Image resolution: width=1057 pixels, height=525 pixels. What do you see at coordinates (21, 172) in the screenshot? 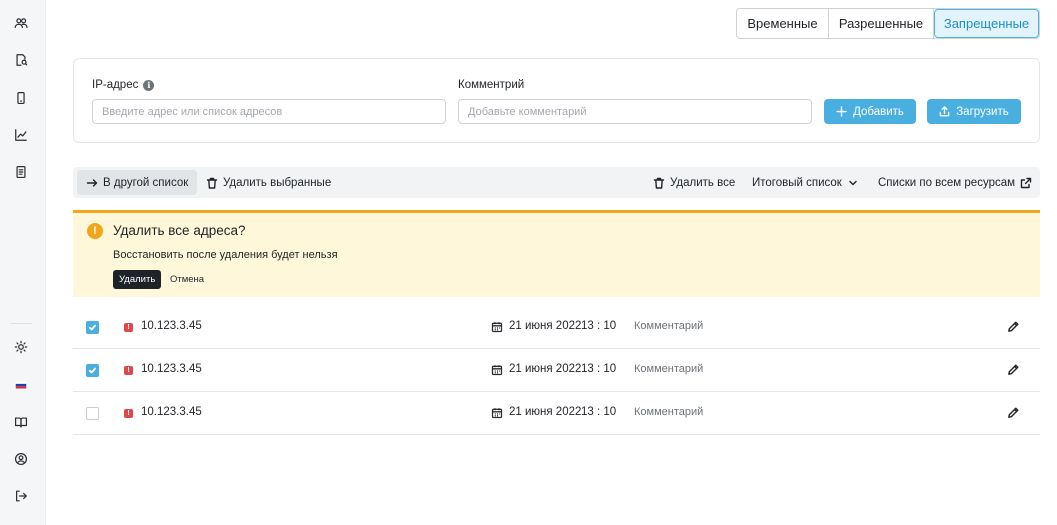
I see `document-icon` at bounding box center [21, 172].